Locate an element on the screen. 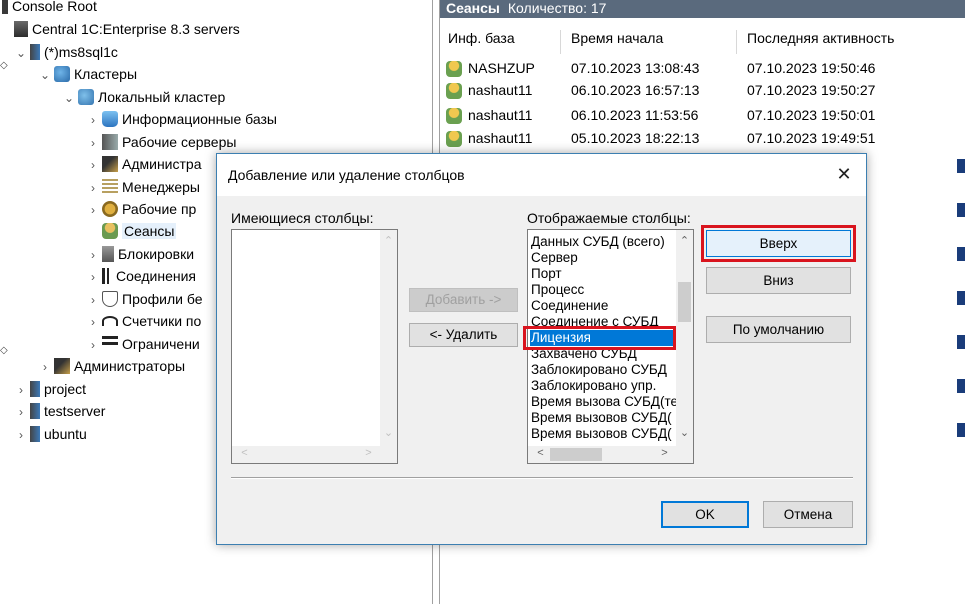  tree-node-clusters: ⌄ Кластеры is located at coordinates (87, 74).